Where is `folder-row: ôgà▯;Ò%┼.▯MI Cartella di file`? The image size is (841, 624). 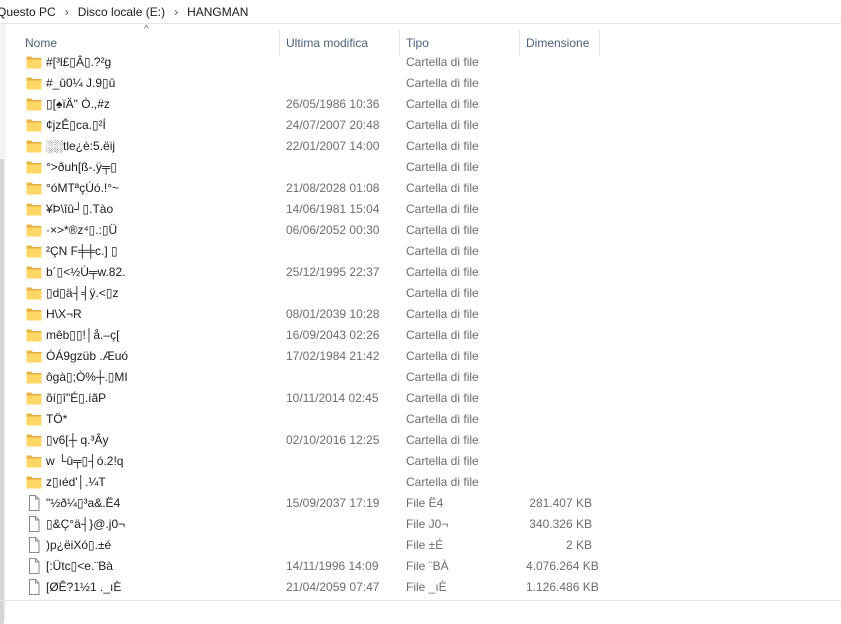
folder-row: ôgà▯;Ò%┼.▯MI Cartella di file is located at coordinates (320, 377).